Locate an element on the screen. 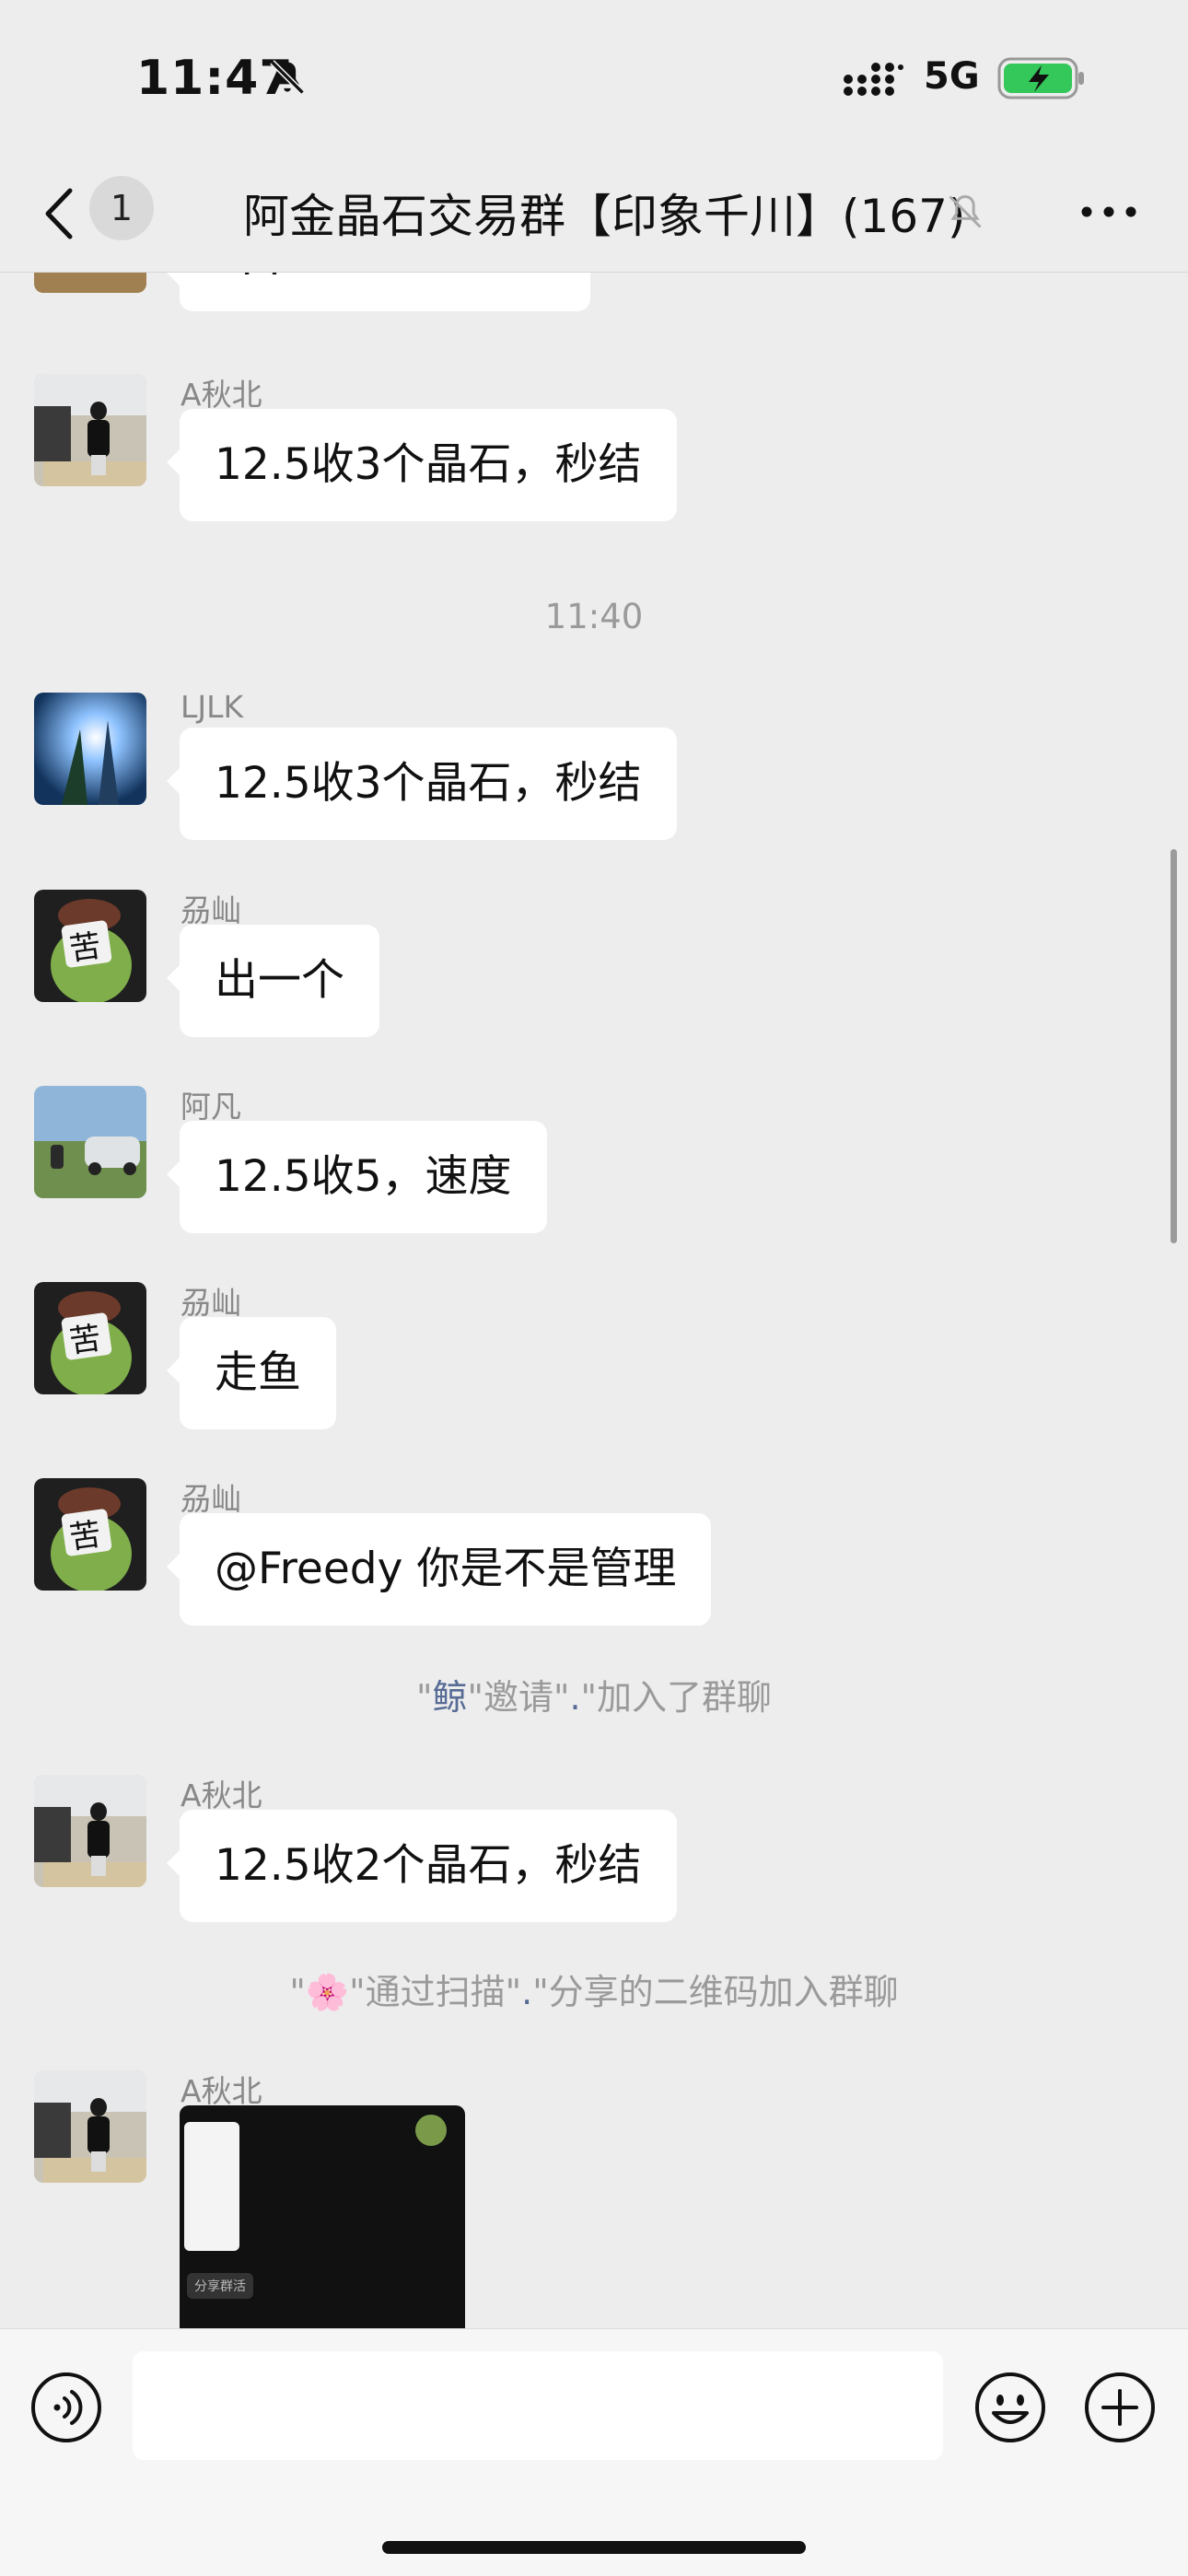  image-caption: 分享群活 is located at coordinates (220, 2286).